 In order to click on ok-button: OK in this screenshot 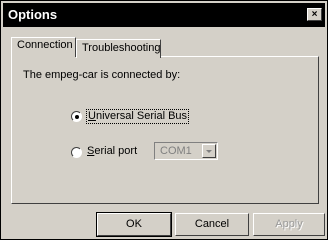, I will do `click(134, 224)`.